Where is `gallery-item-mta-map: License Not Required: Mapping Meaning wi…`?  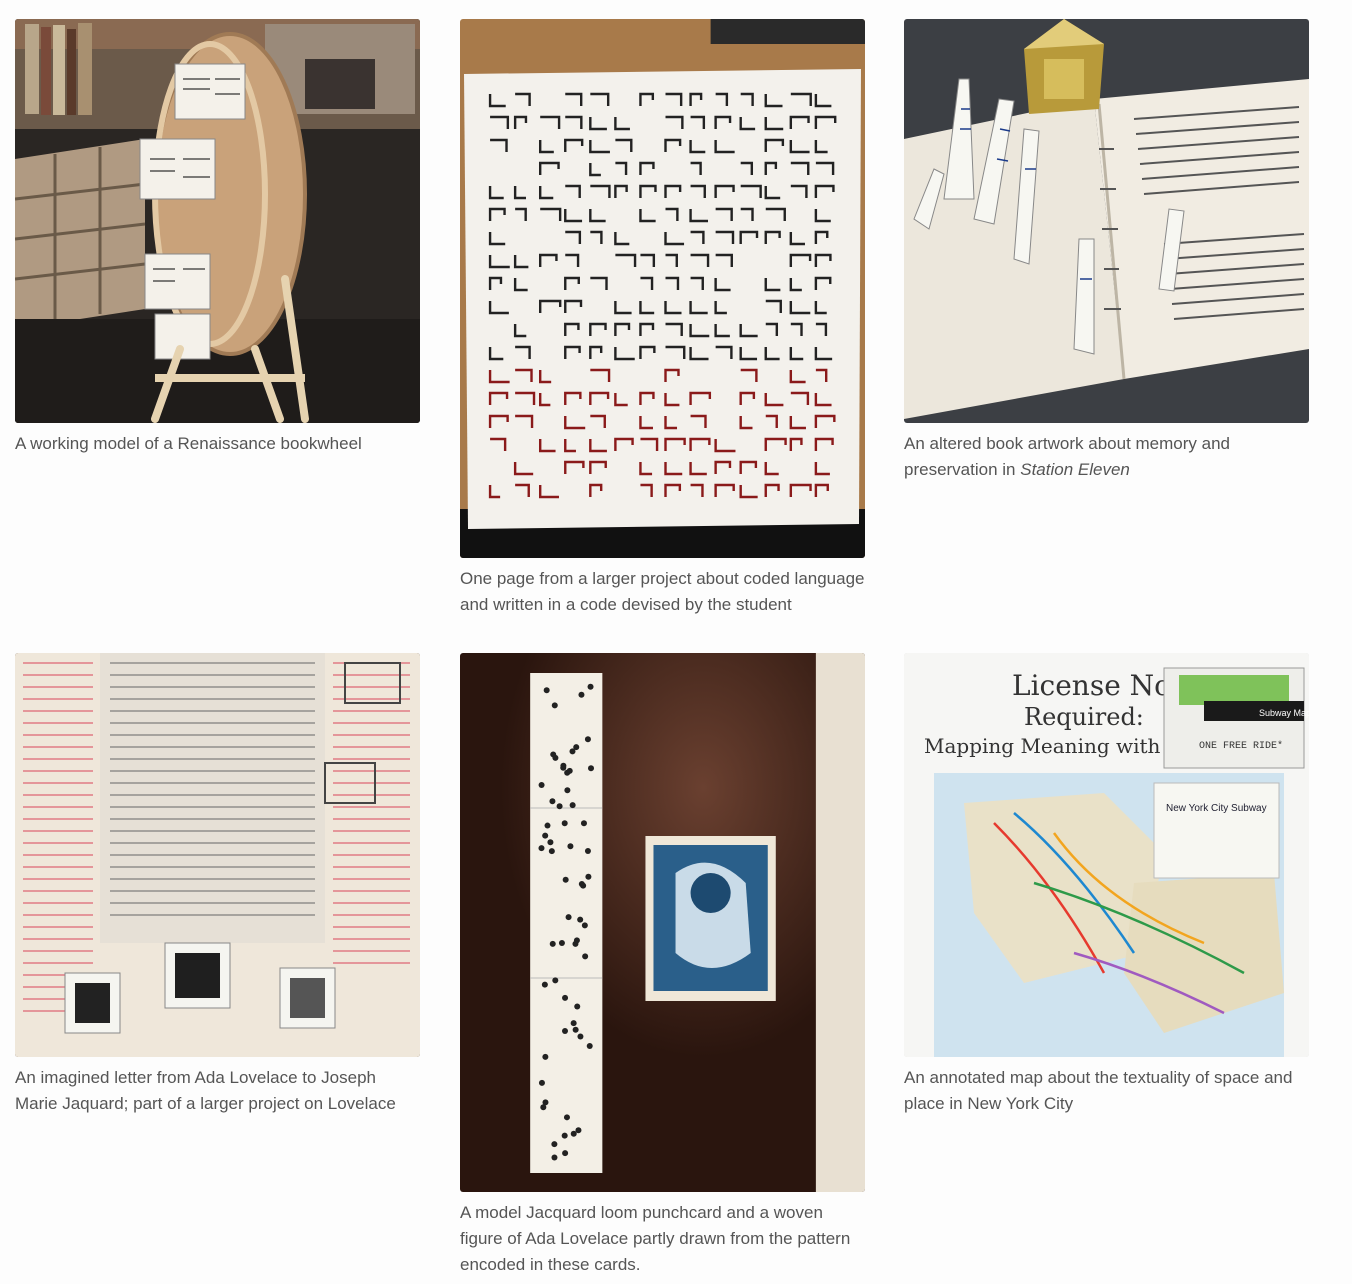
gallery-item-mta-map: License Not Required: Mapping Meaning wi… is located at coordinates (1106, 885).